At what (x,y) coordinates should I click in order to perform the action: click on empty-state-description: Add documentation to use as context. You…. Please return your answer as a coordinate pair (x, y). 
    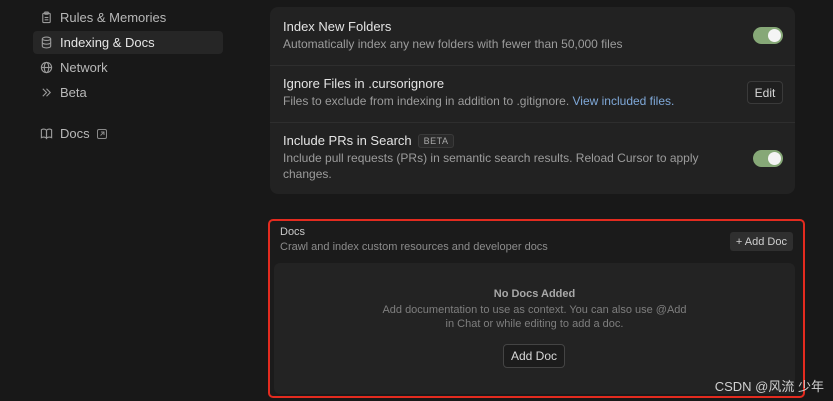
    Looking at the image, I should click on (534, 317).